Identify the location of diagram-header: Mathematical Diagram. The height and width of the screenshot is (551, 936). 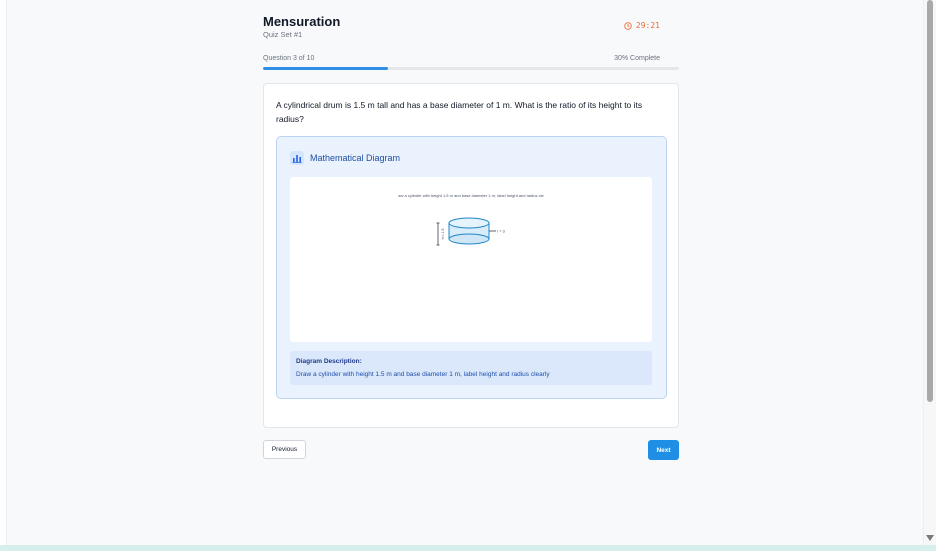
(345, 158).